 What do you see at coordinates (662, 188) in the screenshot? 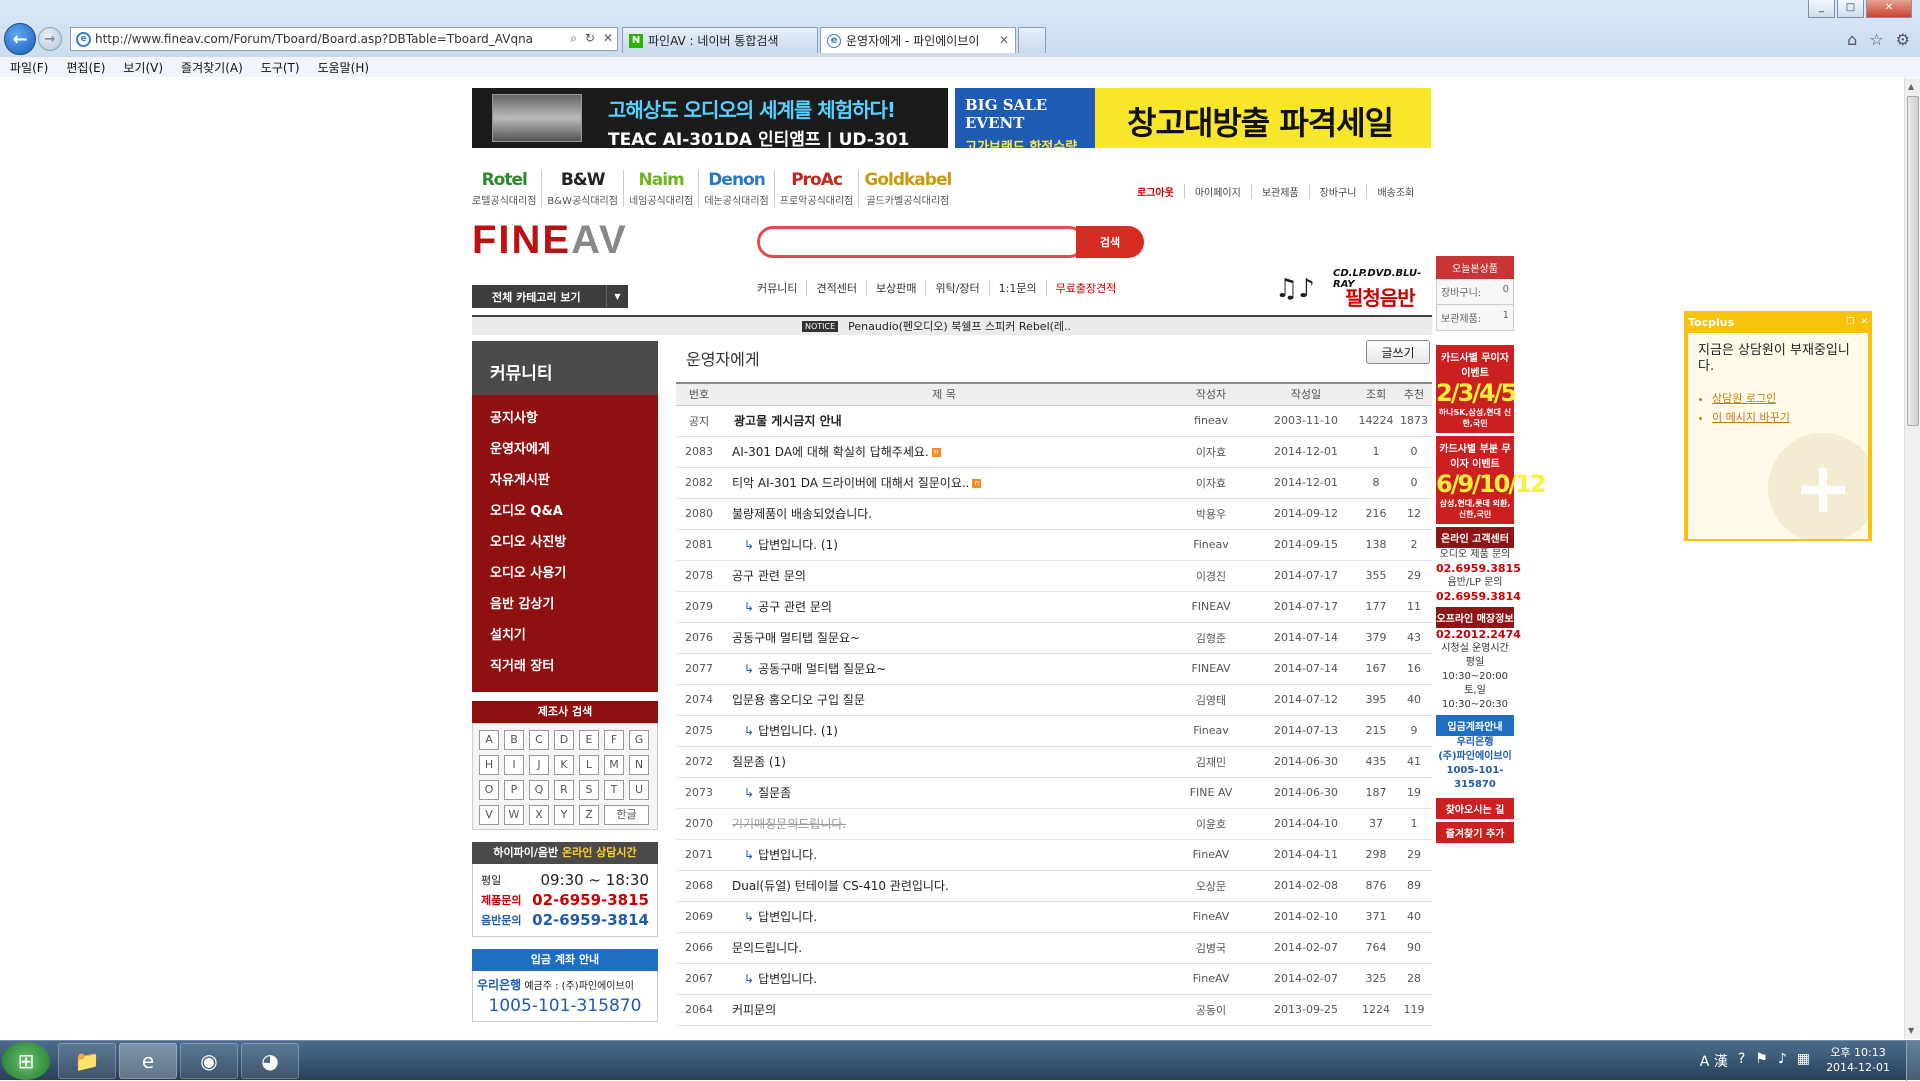
I see `brand-naim: Naim 네임공식대리점` at bounding box center [662, 188].